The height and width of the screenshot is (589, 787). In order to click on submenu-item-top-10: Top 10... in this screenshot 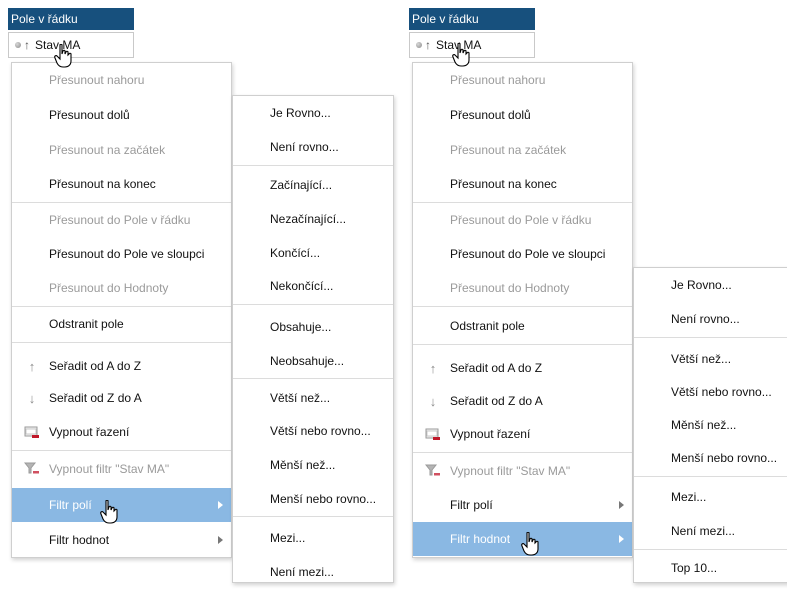, I will do `click(710, 568)`.